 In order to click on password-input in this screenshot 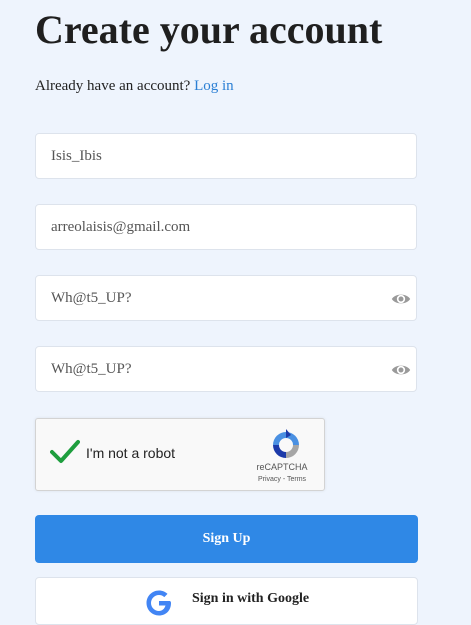, I will do `click(226, 298)`.